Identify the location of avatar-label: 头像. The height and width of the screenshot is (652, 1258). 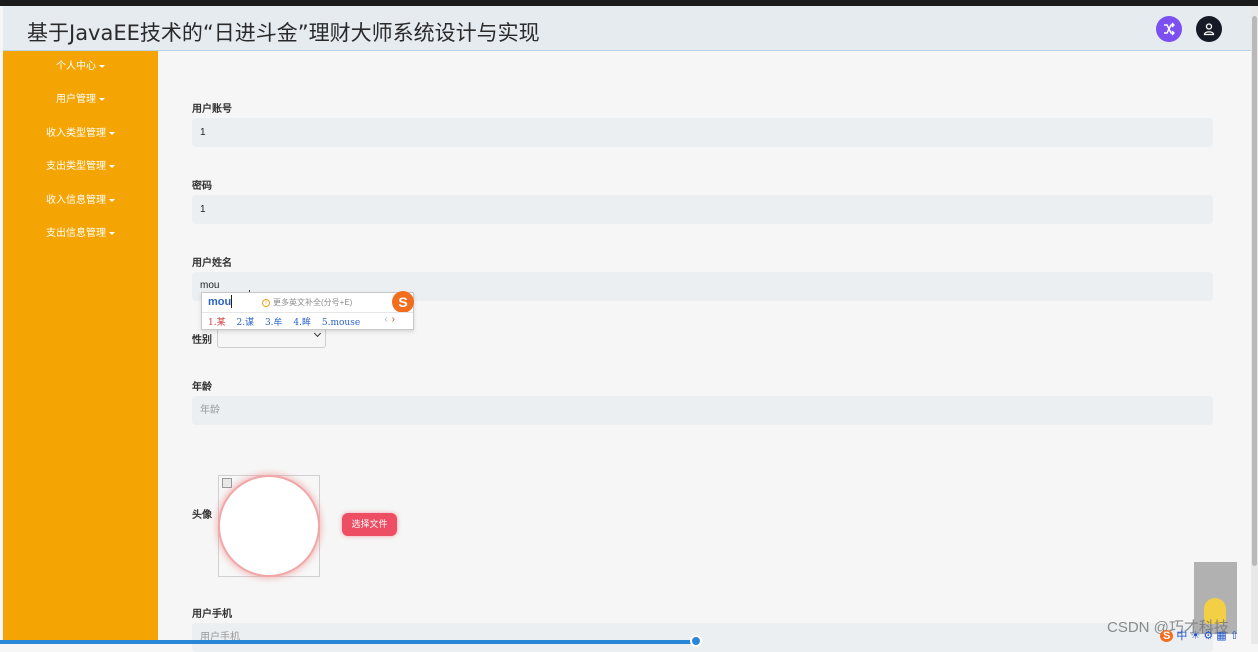
(202, 515).